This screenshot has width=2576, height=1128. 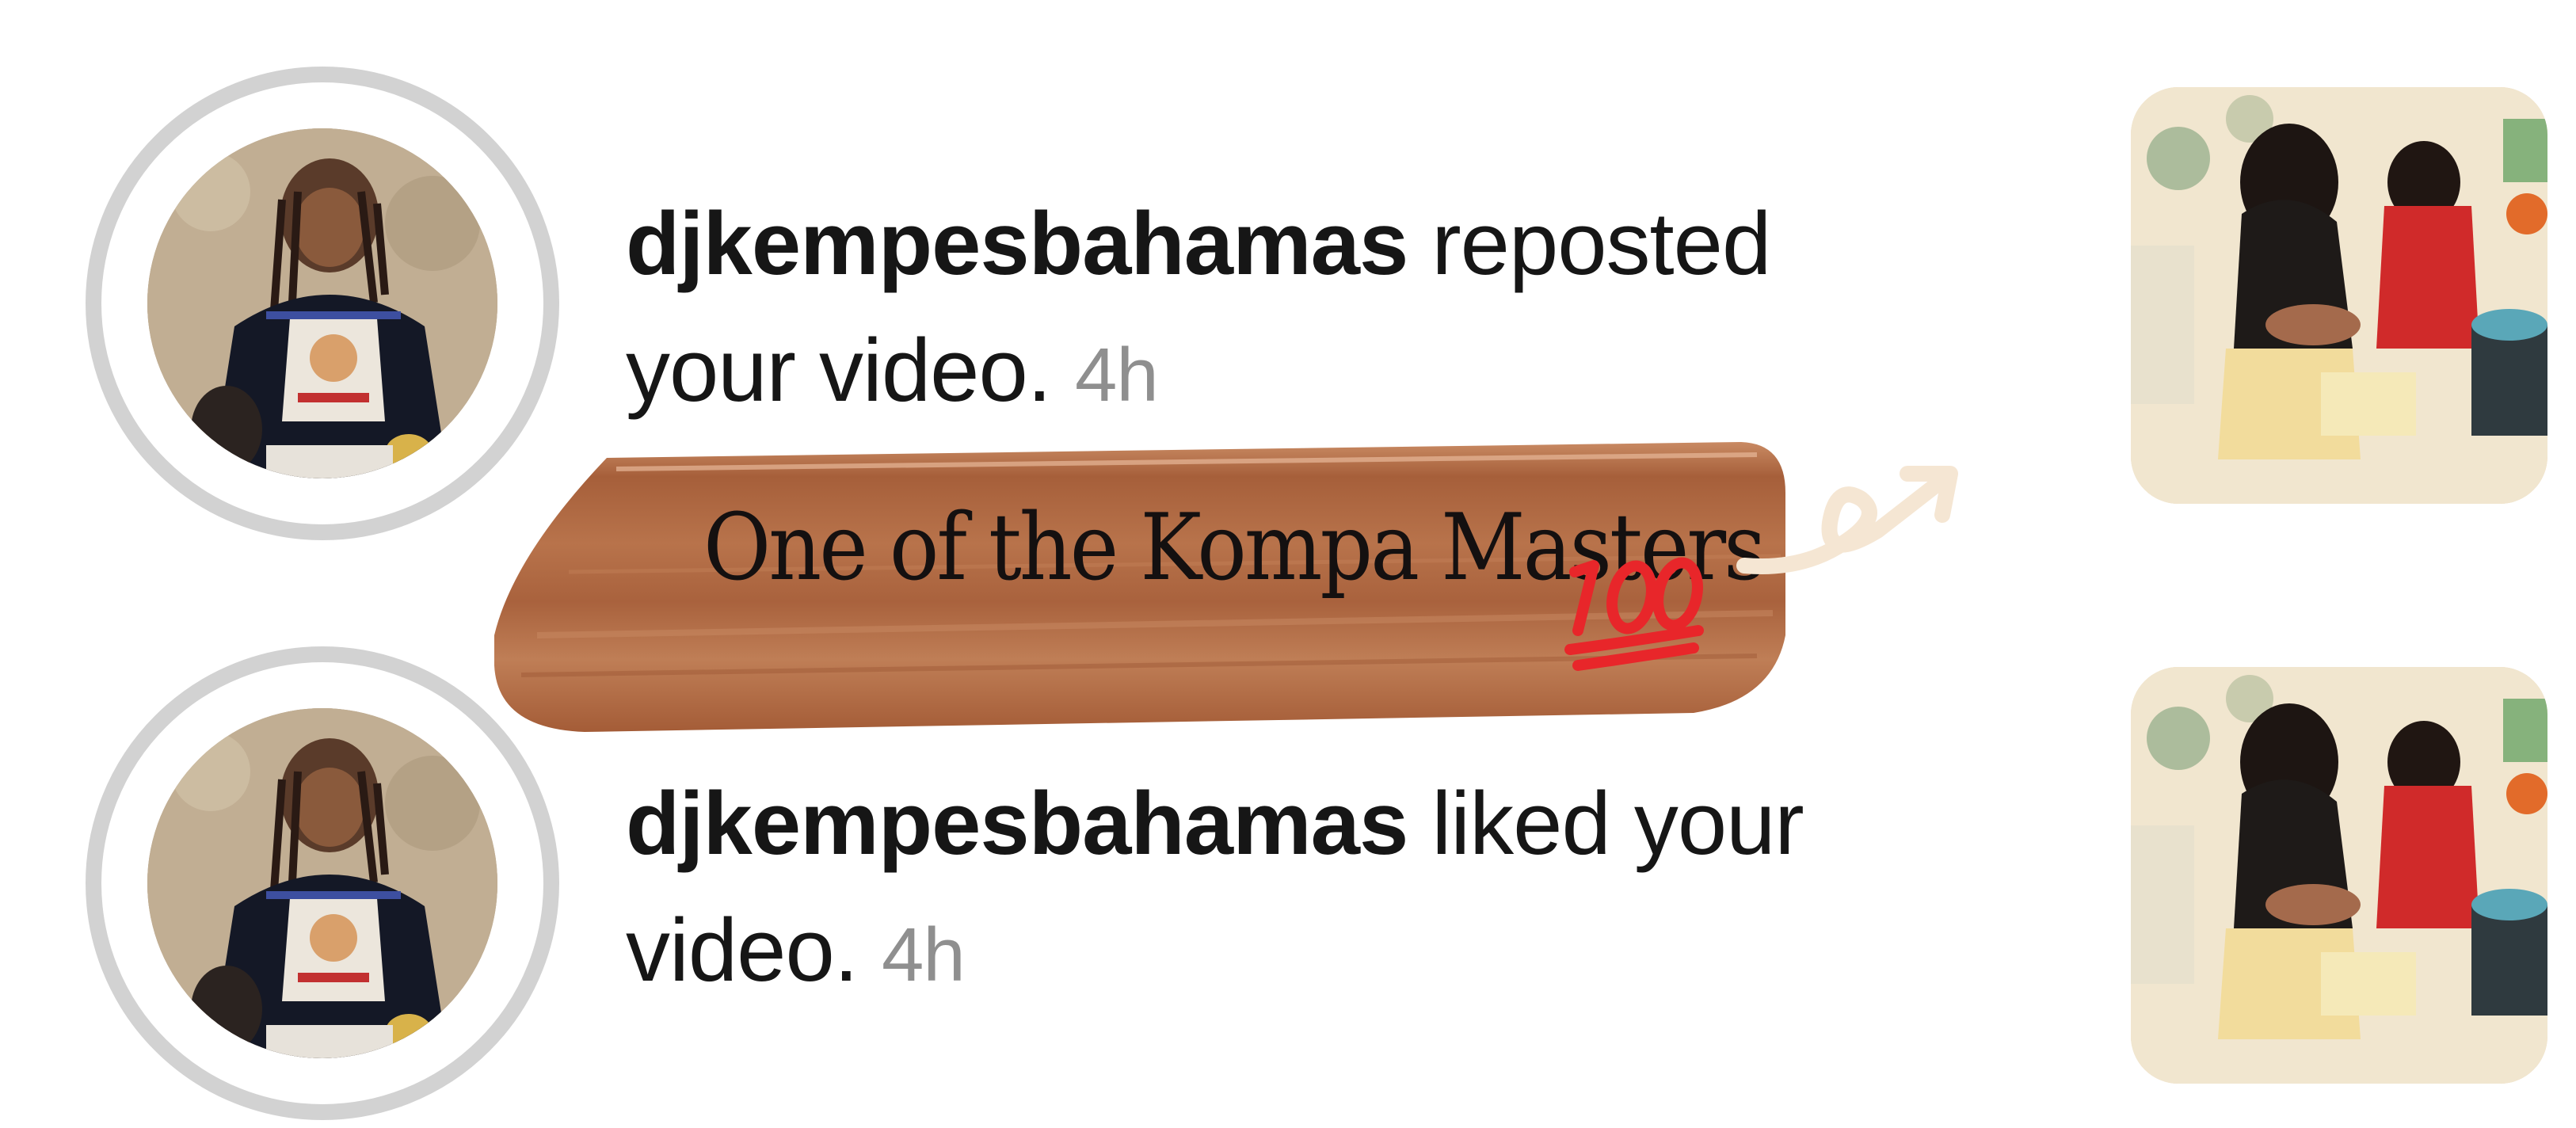 I want to click on action-text: reposted, so click(x=1590, y=243).